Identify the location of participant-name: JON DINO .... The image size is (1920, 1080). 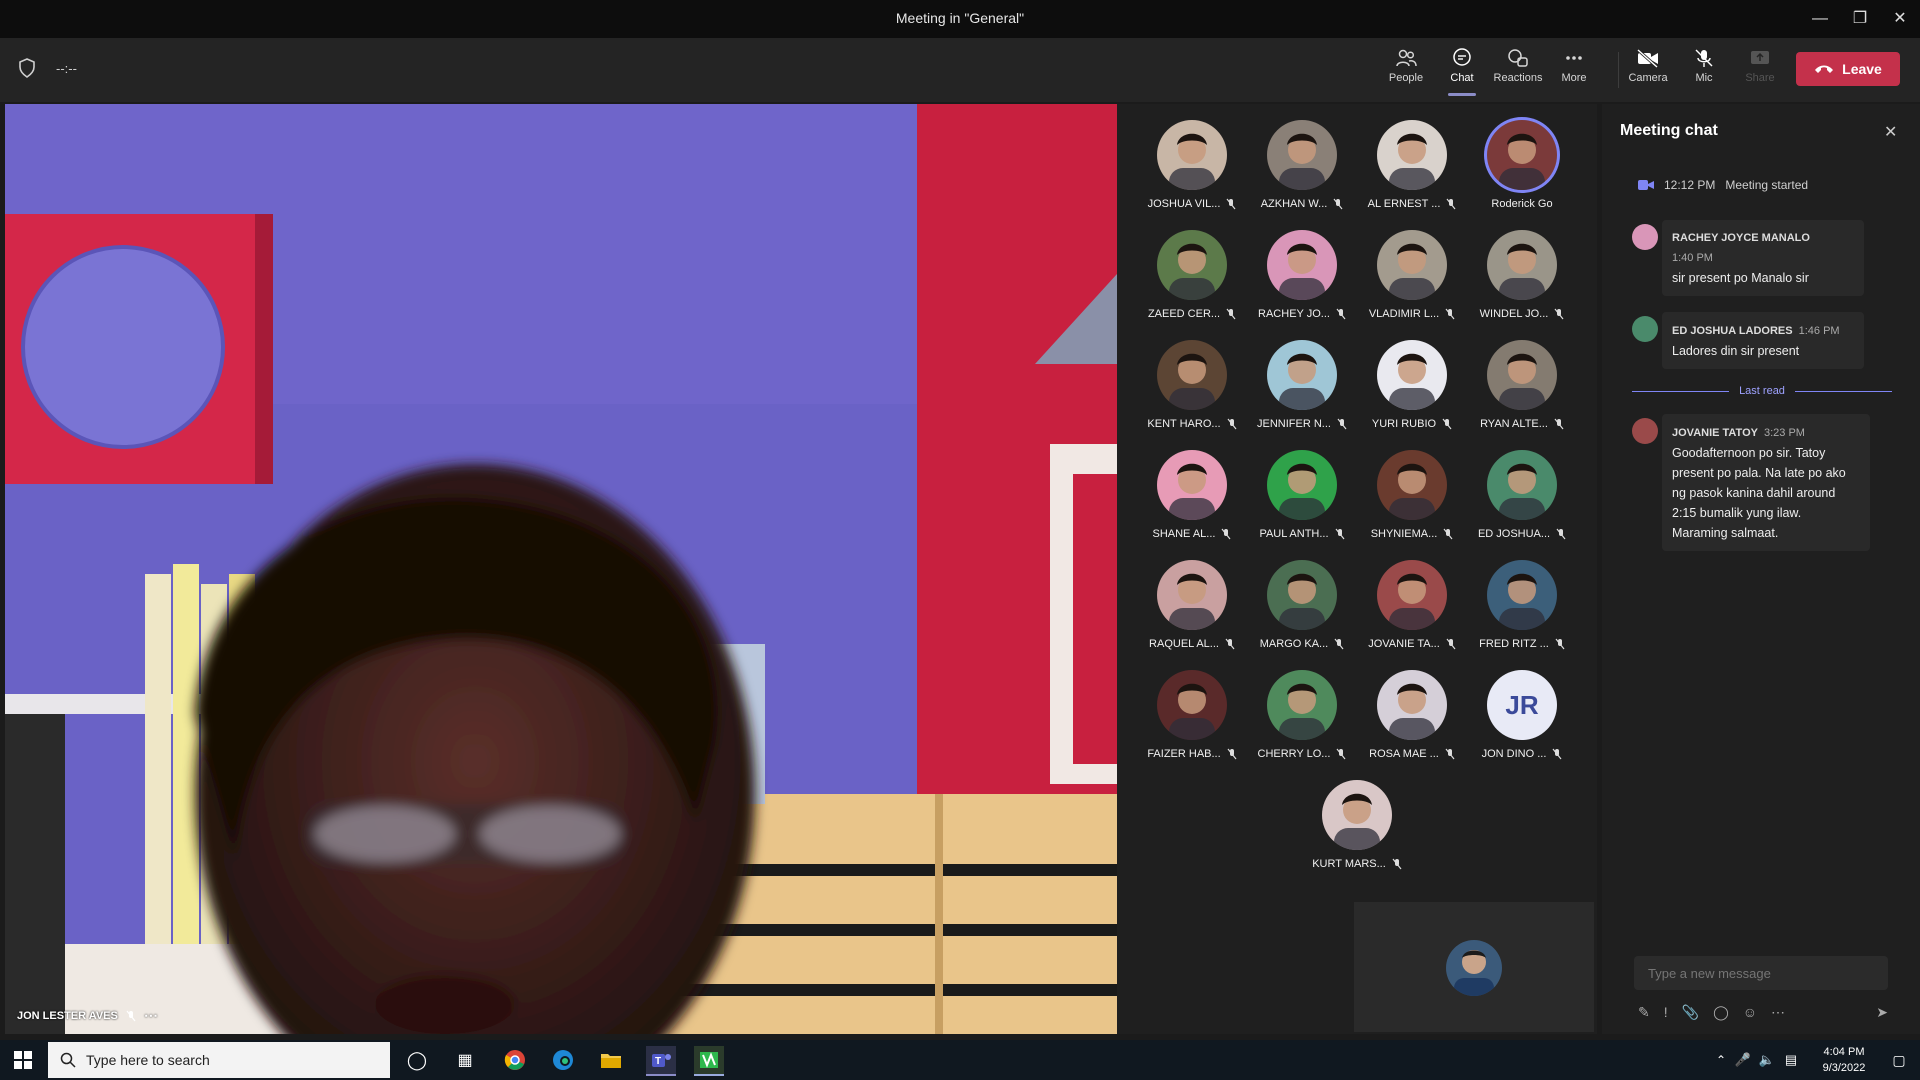
(1514, 754).